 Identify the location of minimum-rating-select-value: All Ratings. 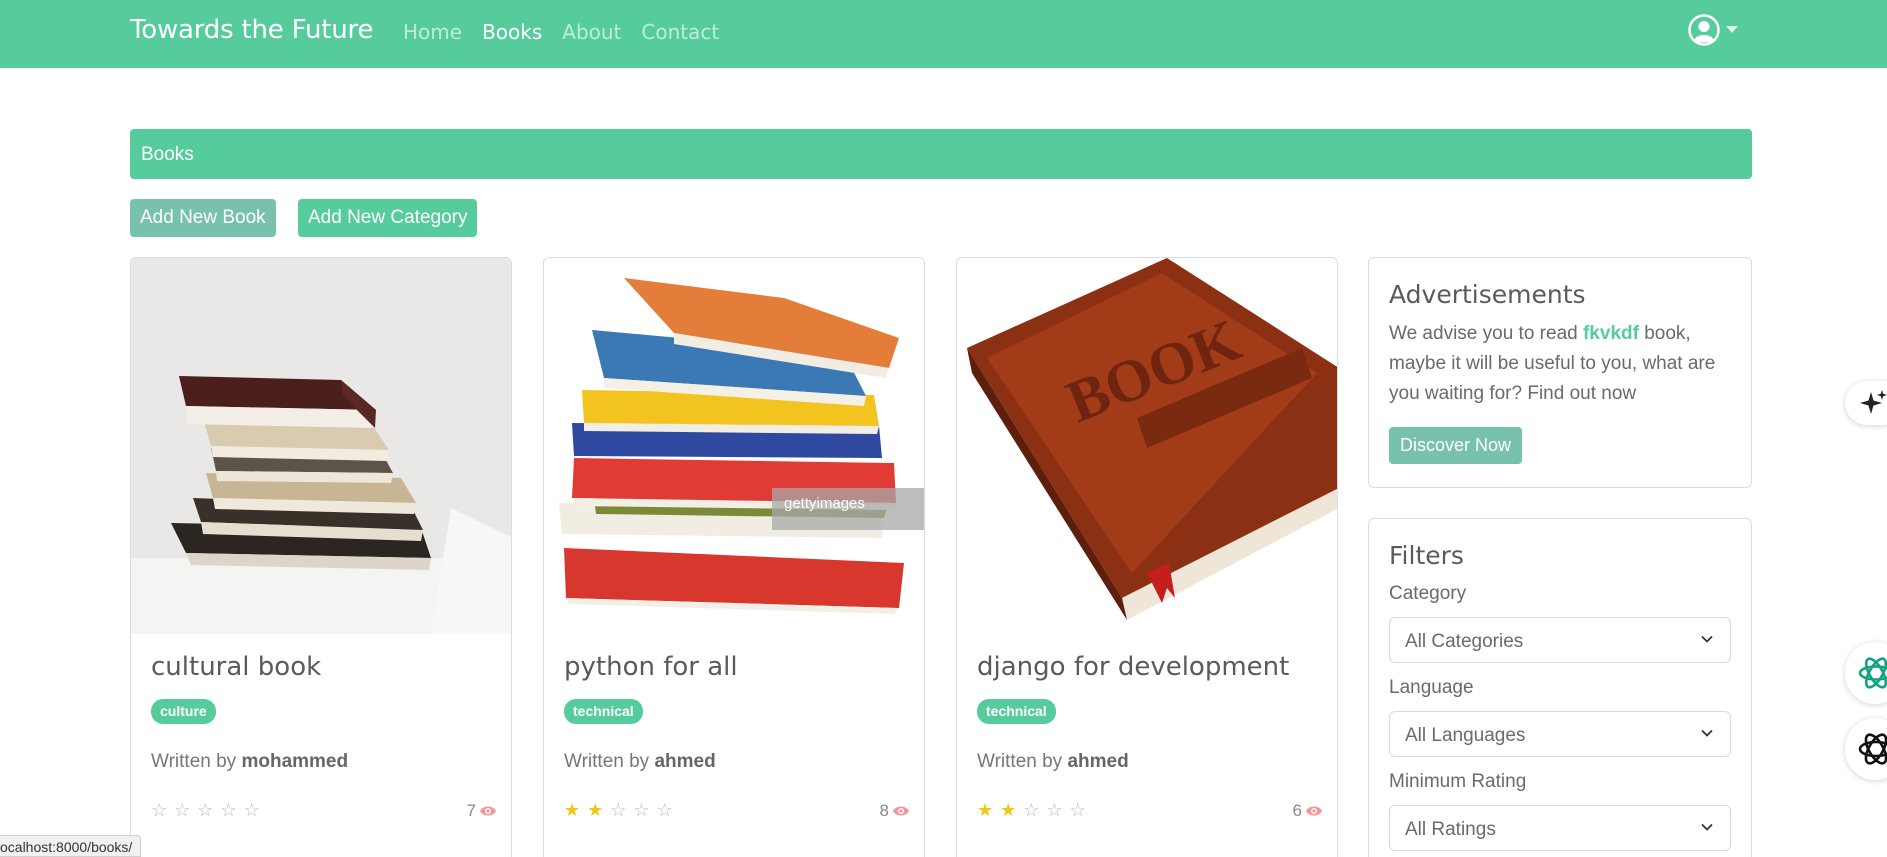
(1450, 829).